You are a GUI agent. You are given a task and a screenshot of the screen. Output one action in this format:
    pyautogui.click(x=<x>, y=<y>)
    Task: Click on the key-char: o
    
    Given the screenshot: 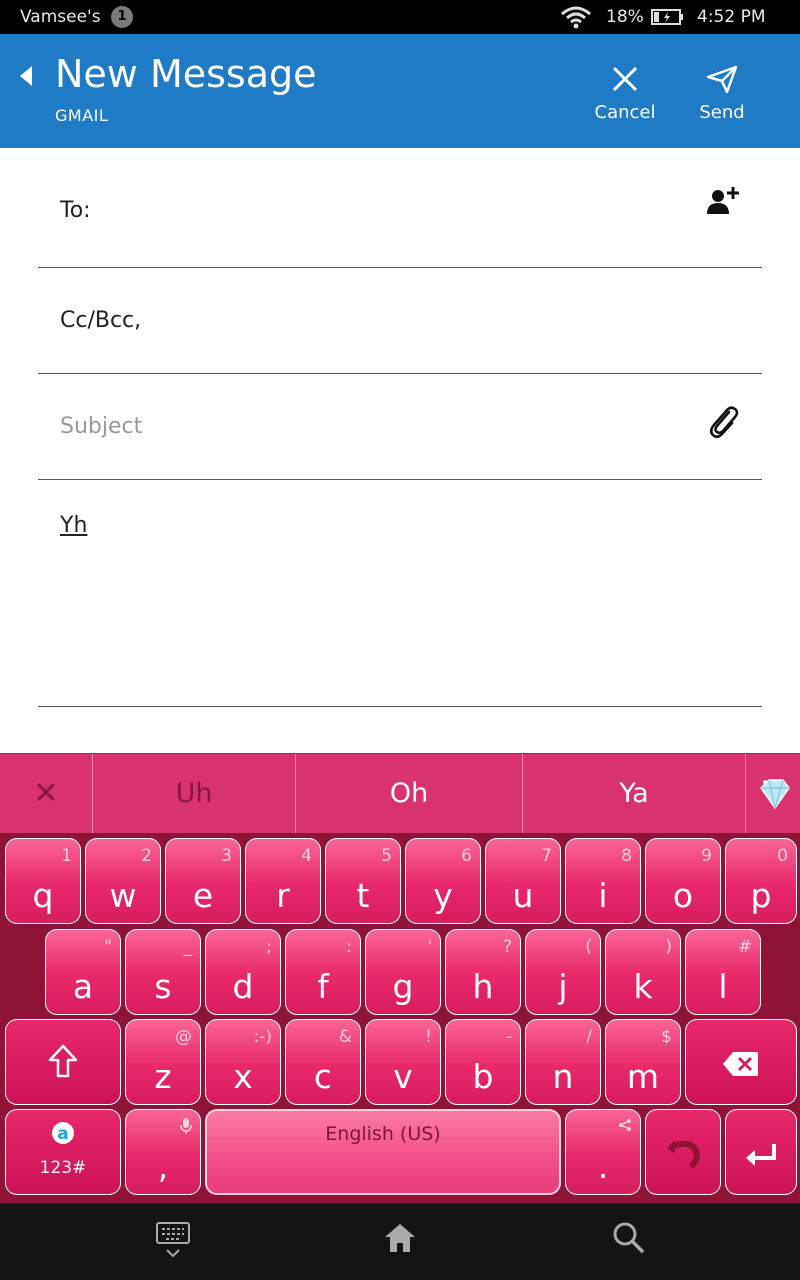 What is the action you would take?
    pyautogui.click(x=683, y=895)
    